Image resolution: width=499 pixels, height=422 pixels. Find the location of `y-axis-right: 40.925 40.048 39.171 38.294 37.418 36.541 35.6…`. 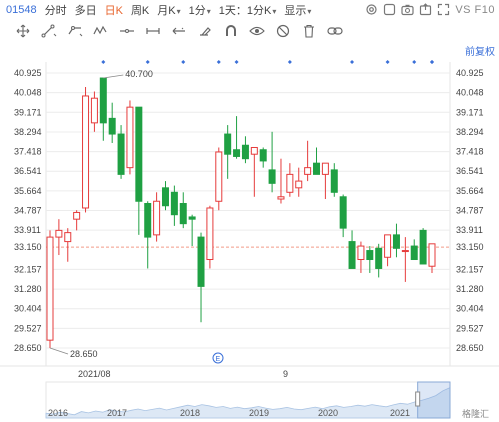

y-axis-right: 40.925 40.048 39.171 38.294 37.418 36.541 35.6… is located at coordinates (470, 210).